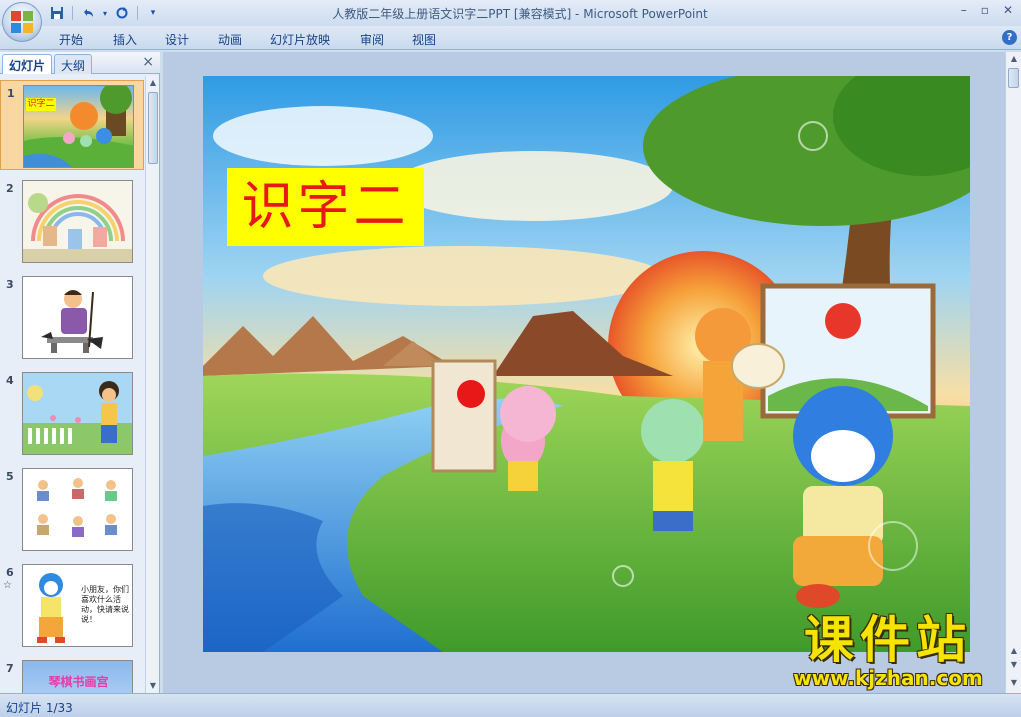 The height and width of the screenshot is (717, 1021). Describe the element at coordinates (230, 39) in the screenshot. I see `tab-animation: 动画` at that location.